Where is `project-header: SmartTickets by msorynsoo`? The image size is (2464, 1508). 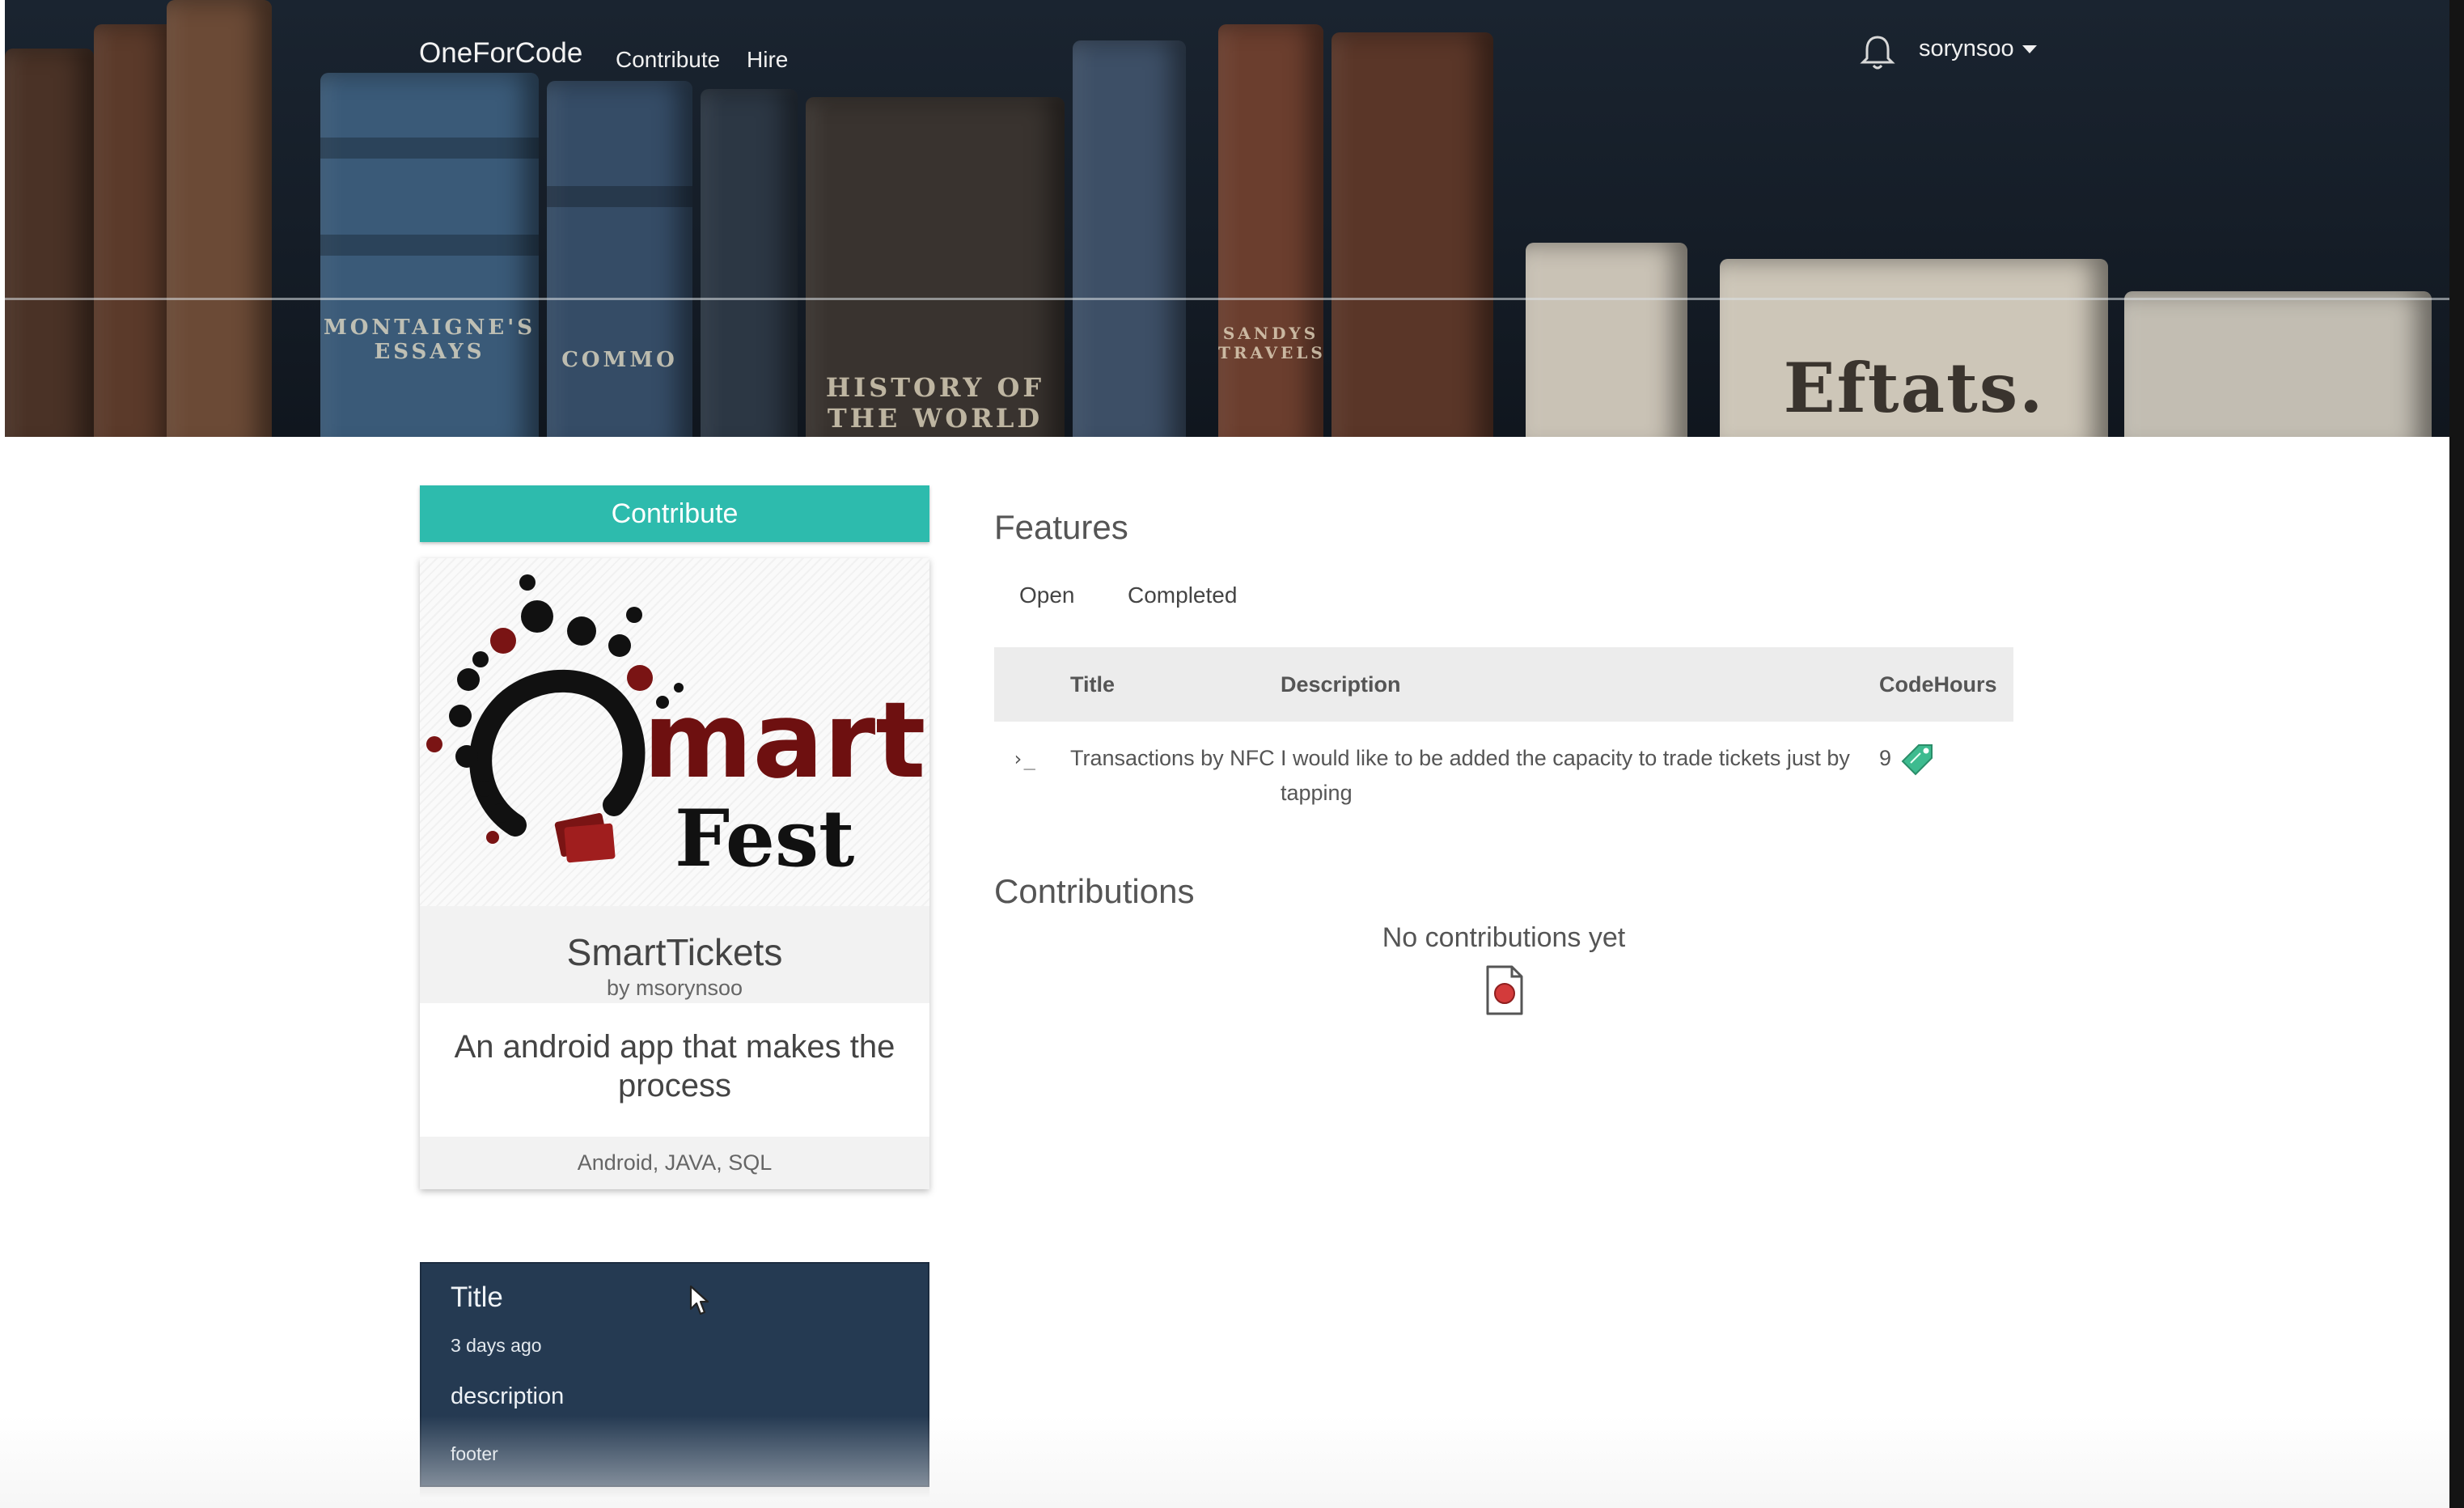 project-header: SmartTickets by msorynsoo is located at coordinates (674, 954).